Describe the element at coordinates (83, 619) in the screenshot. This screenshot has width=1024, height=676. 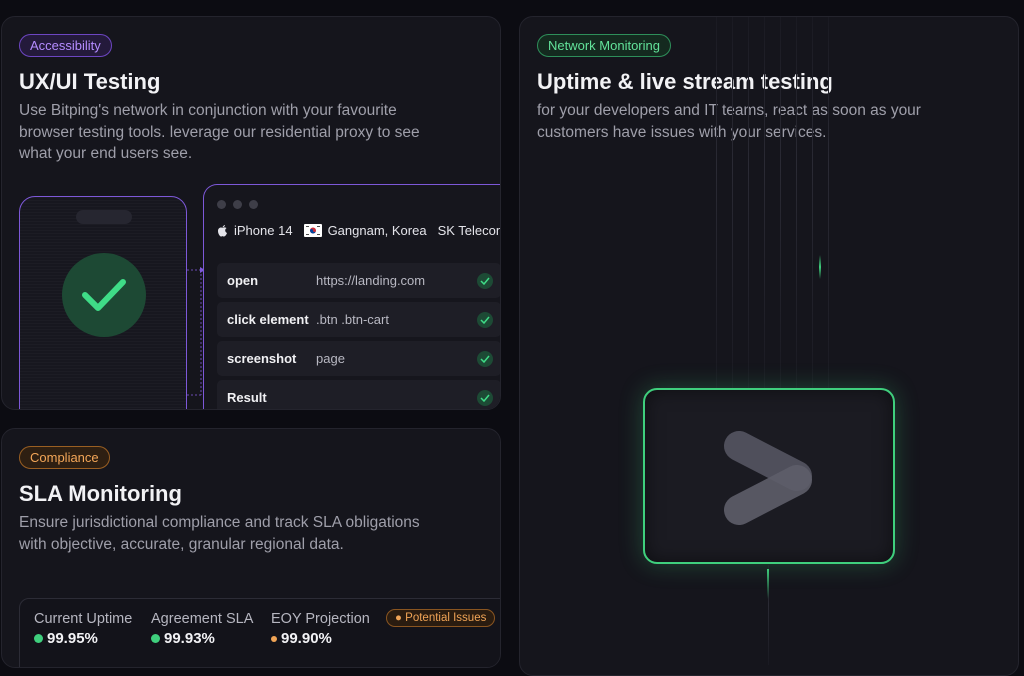
I see `stat-label: Current Uptime` at that location.